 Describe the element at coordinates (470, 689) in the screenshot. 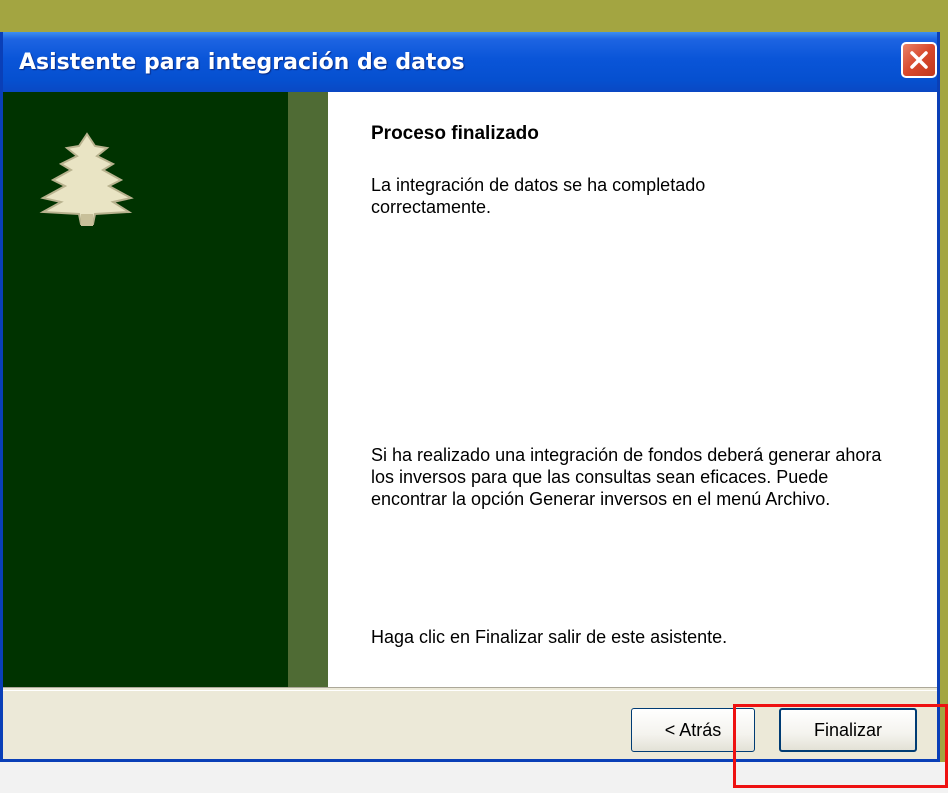

I see `button-separator` at that location.